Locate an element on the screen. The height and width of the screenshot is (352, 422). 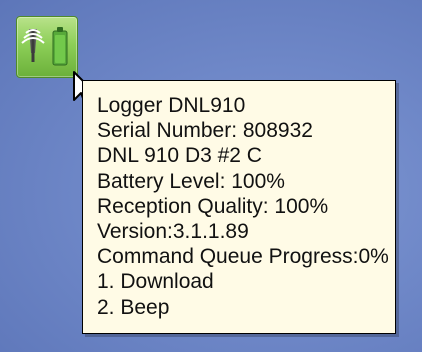
tooltip-line-logger-name: Logger DNL910 is located at coordinates (171, 105).